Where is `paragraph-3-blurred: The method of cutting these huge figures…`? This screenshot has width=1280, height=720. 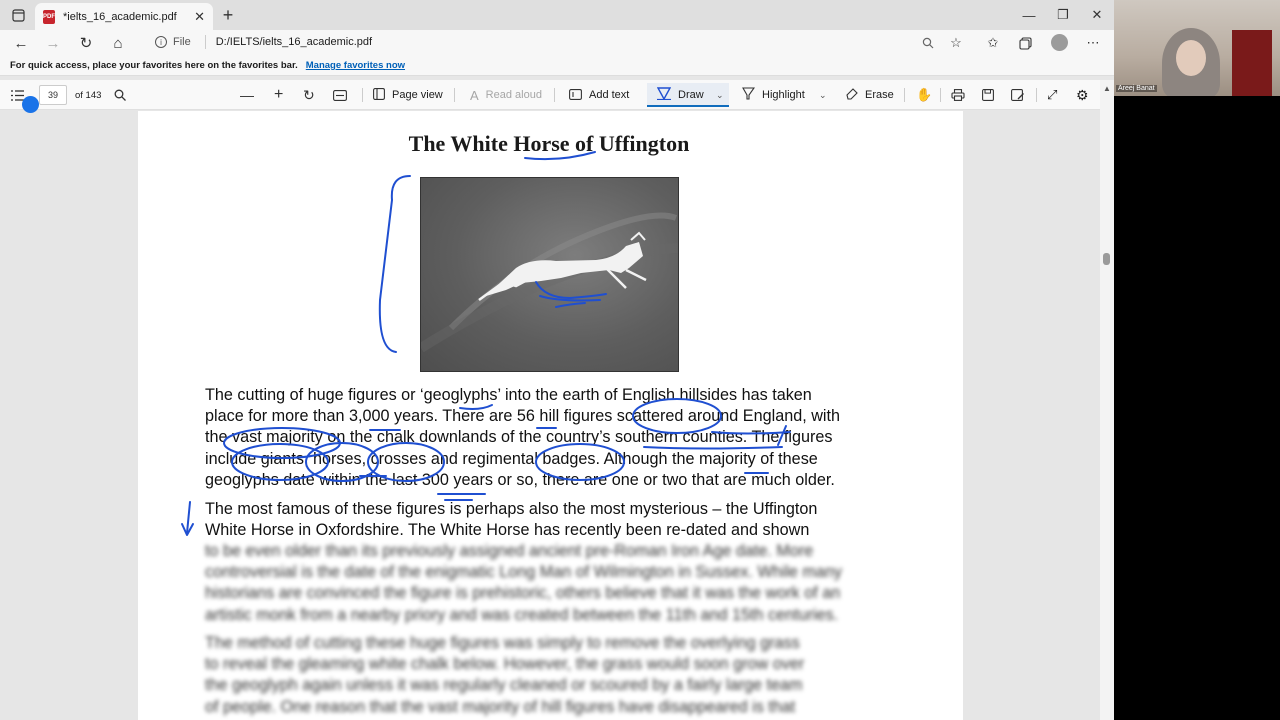 paragraph-3-blurred: The method of cutting these huge figures… is located at coordinates (555, 675).